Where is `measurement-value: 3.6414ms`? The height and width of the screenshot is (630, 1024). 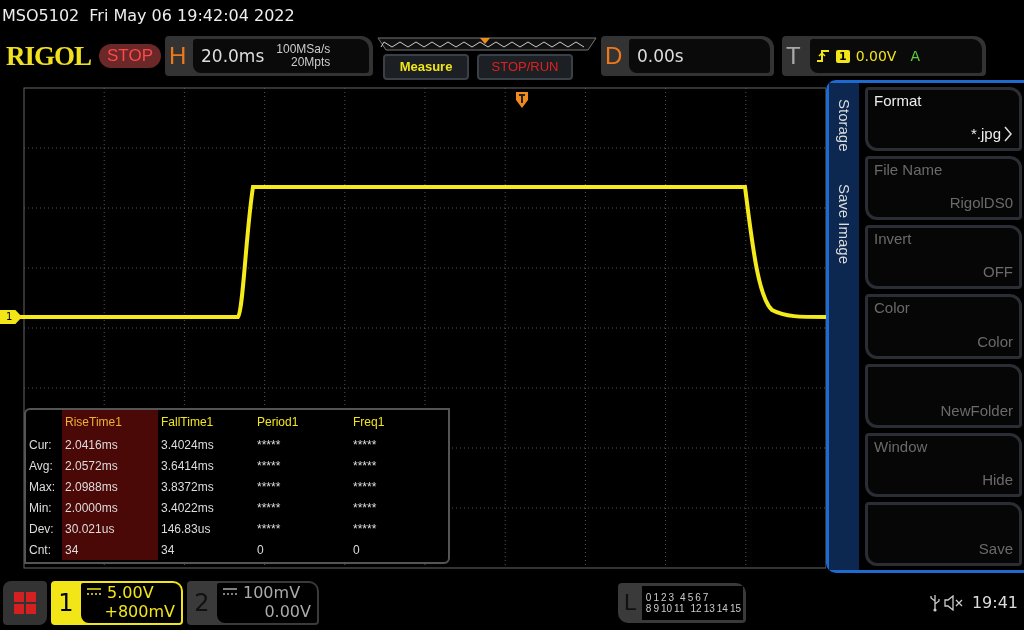
measurement-value: 3.6414ms is located at coordinates (206, 465).